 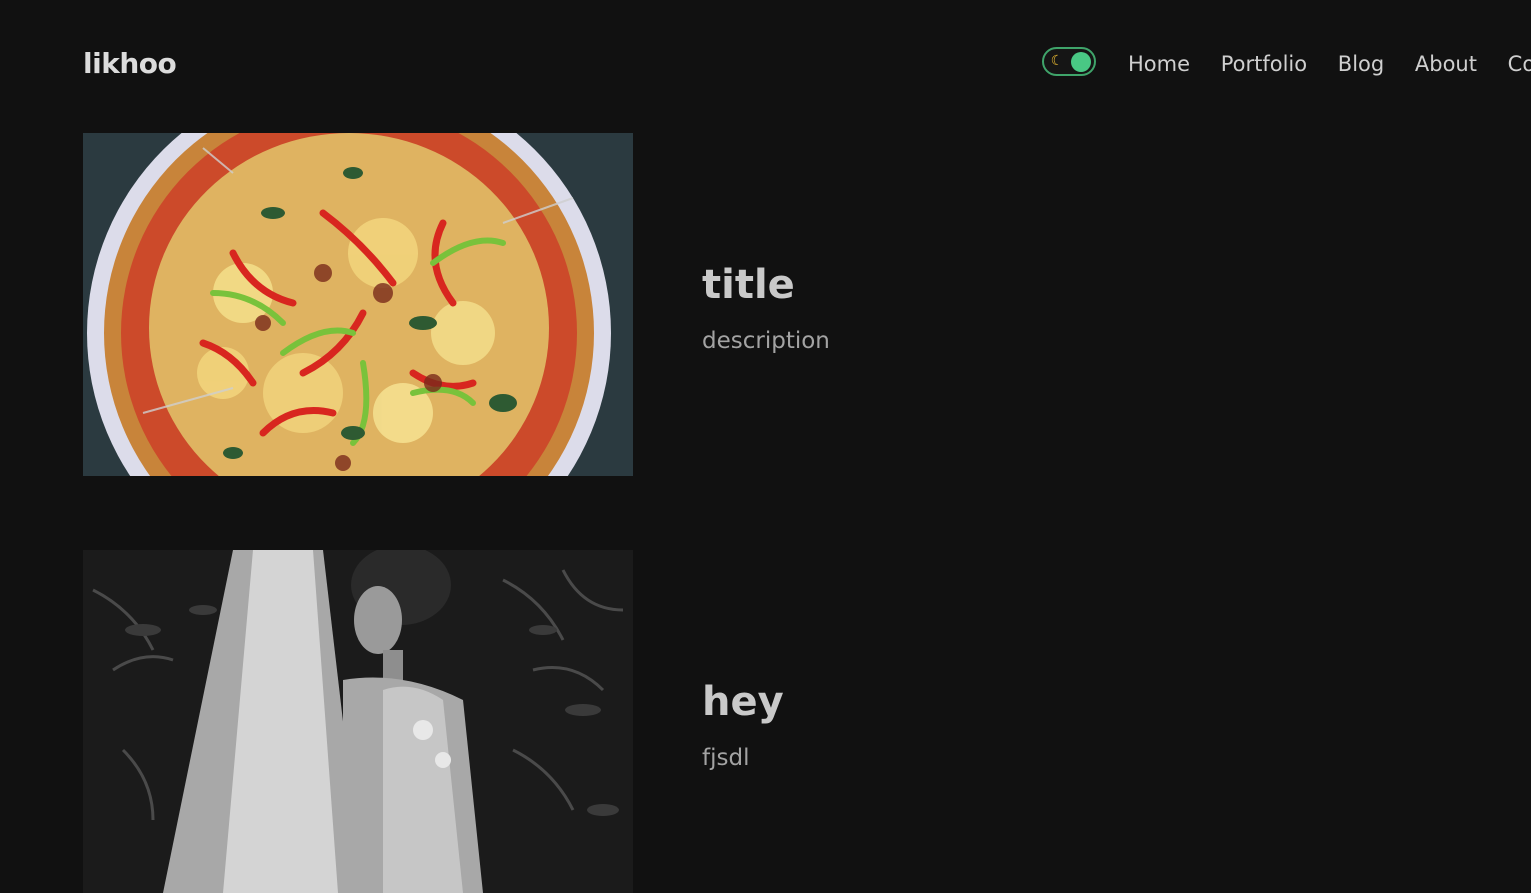 I want to click on pizza-photo, so click(x=358, y=304).